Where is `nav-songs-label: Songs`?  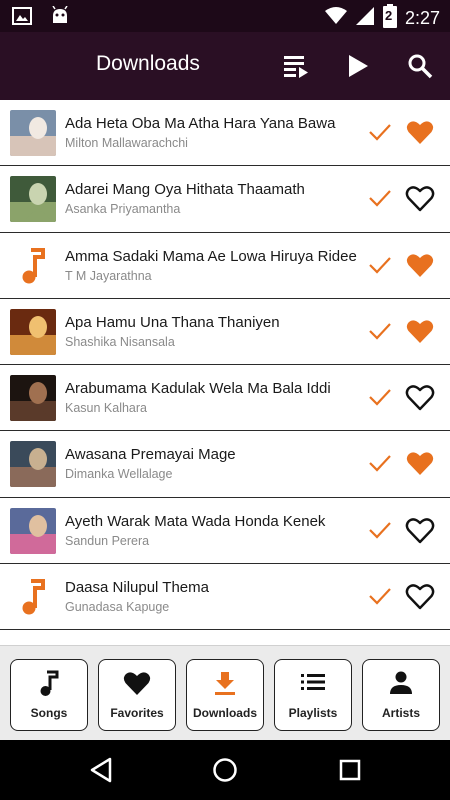
nav-songs-label: Songs is located at coordinates (49, 713).